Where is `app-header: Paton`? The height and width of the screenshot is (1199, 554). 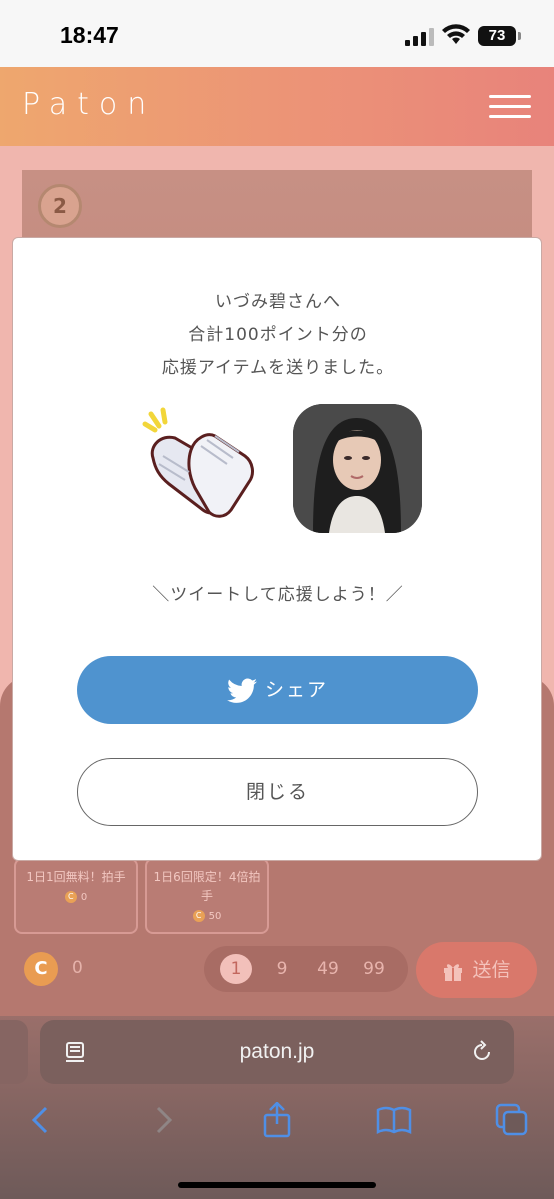
app-header: Paton is located at coordinates (277, 106).